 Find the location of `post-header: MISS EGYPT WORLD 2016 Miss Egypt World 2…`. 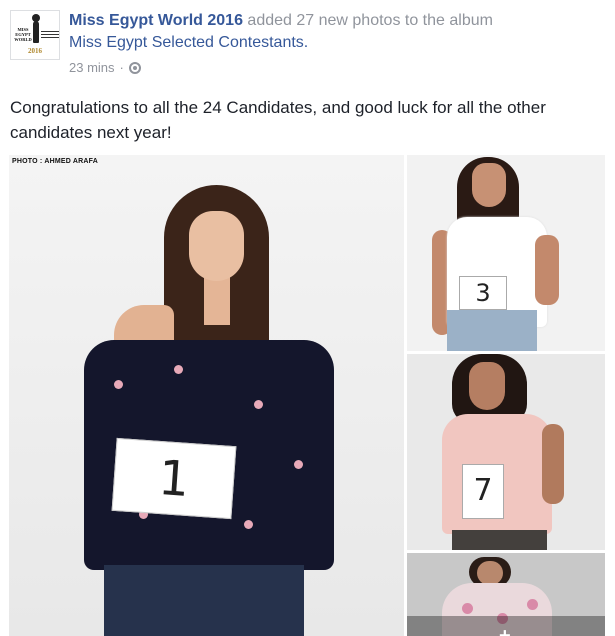

post-header: MISS EGYPT WORLD 2016 Miss Egypt World 2… is located at coordinates (310, 45).